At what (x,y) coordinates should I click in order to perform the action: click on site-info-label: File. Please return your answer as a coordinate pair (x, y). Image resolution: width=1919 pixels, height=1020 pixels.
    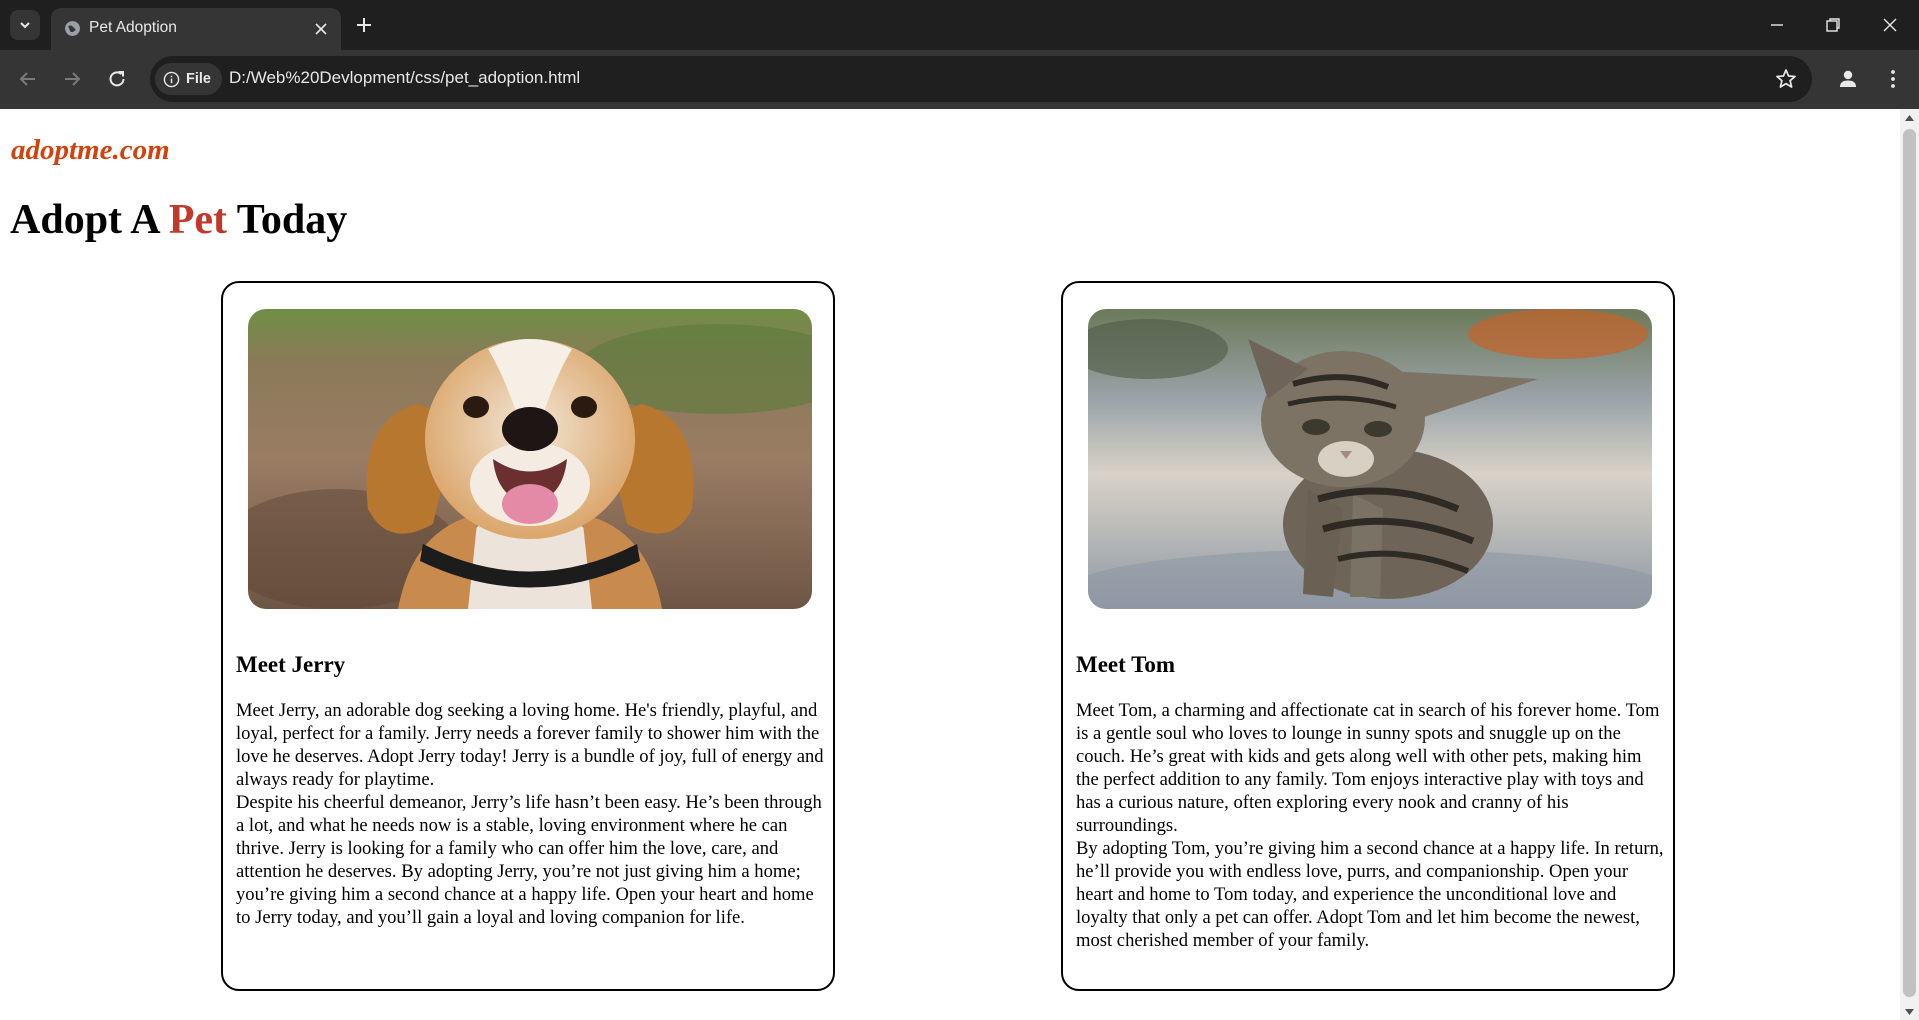
    Looking at the image, I should click on (198, 79).